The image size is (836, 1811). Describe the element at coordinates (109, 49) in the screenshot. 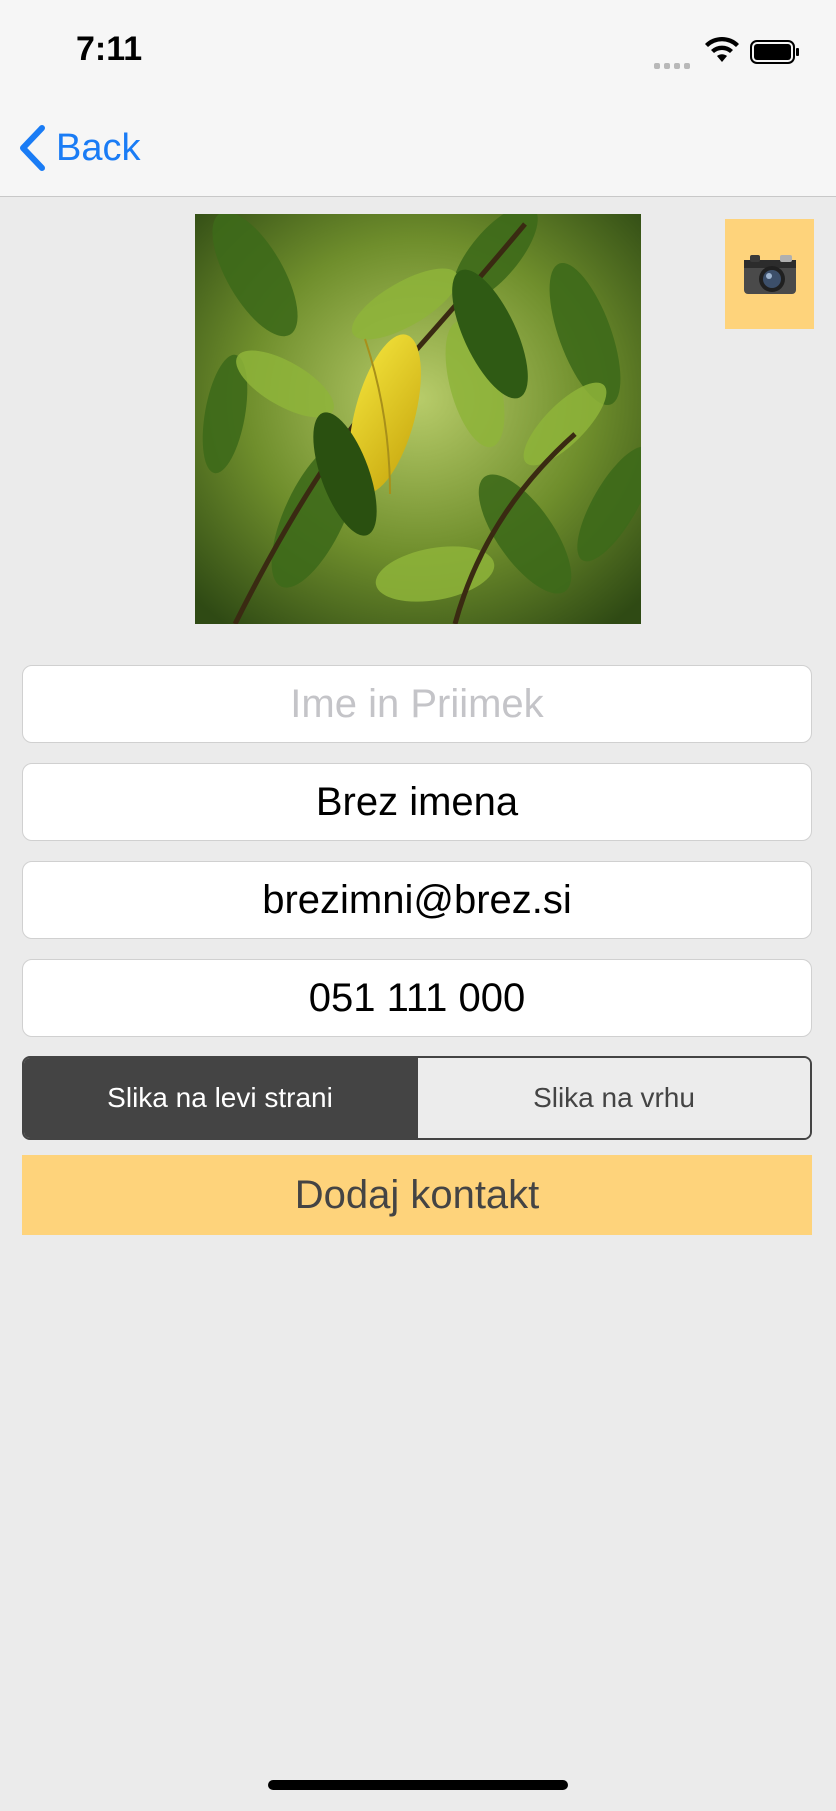

I see `status-time: 7:11` at that location.